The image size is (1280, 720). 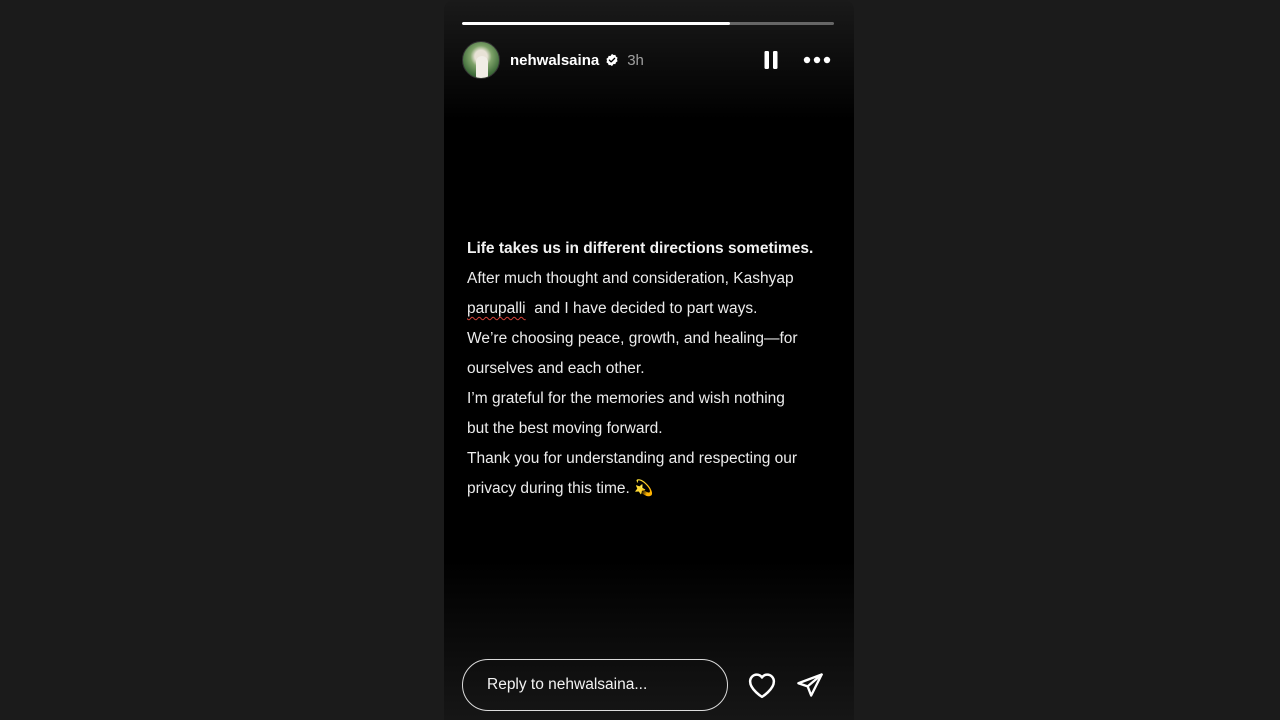 What do you see at coordinates (548, 488) in the screenshot?
I see `caption-line-text: privacy during this time.` at bounding box center [548, 488].